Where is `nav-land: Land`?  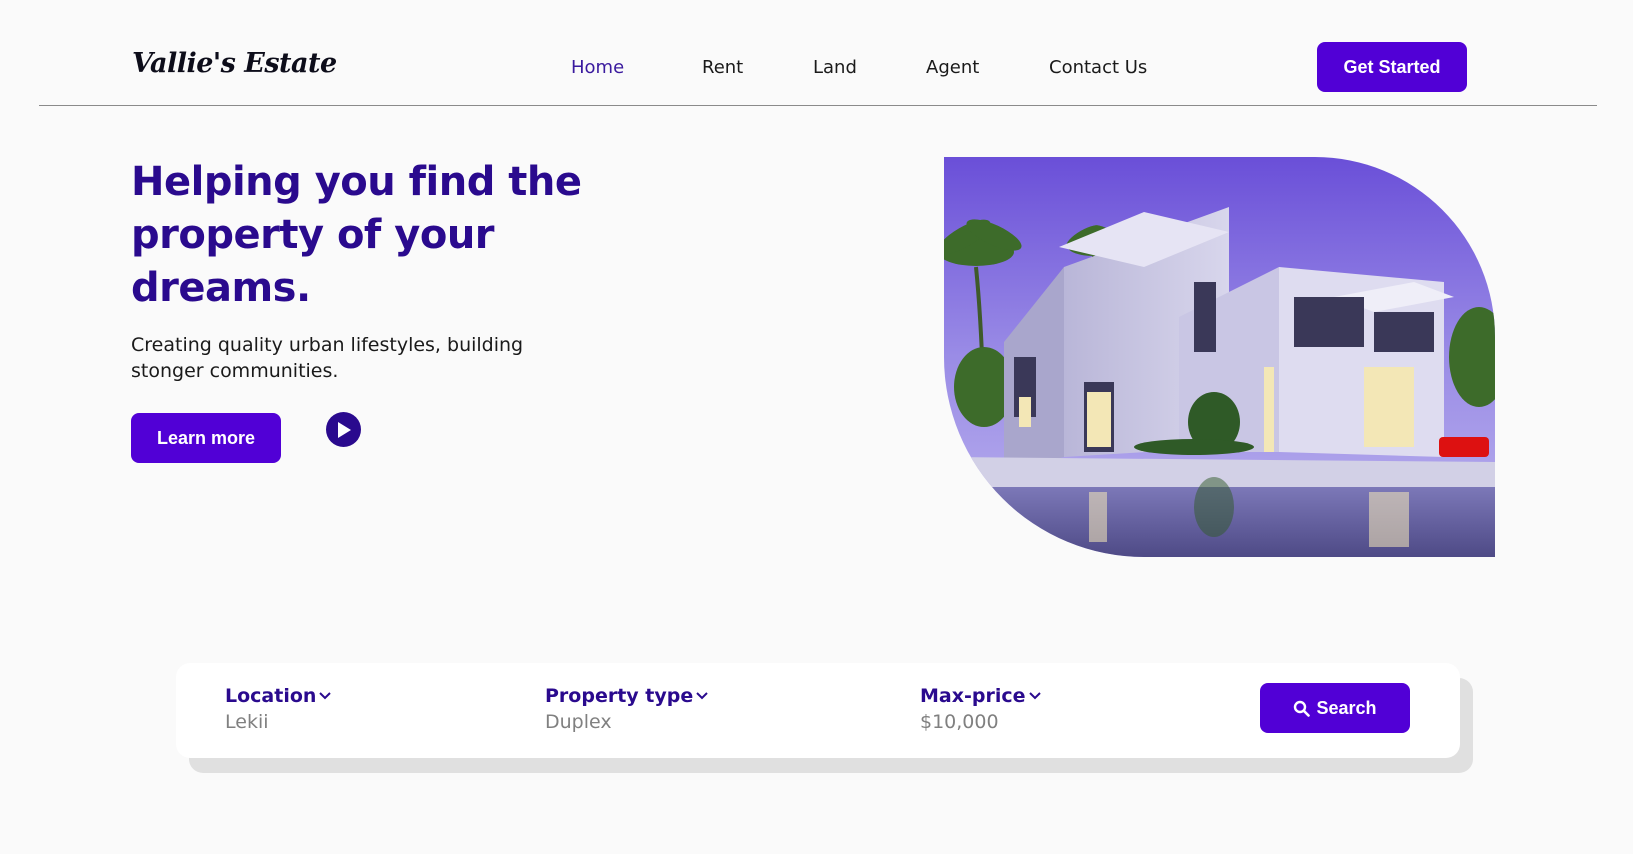 nav-land: Land is located at coordinates (835, 67).